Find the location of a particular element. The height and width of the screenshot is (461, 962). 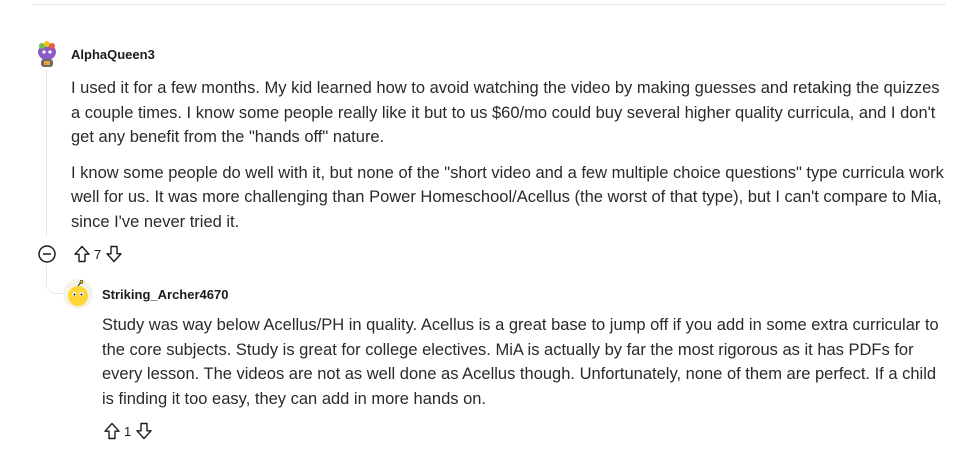

username: AlphaQueen3 is located at coordinates (113, 54).